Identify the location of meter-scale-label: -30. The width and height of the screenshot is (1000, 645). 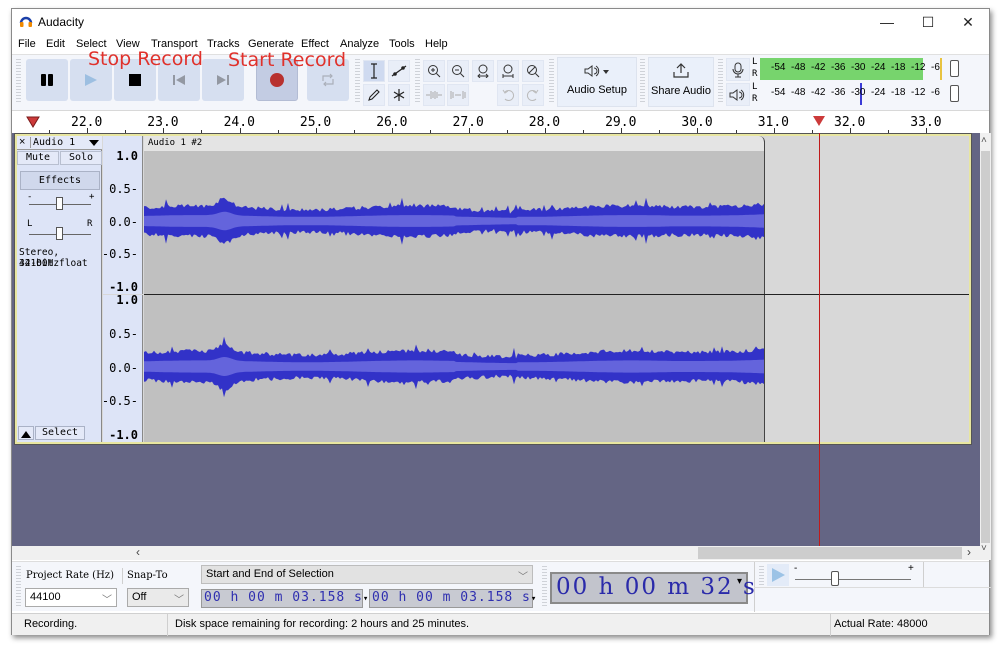
(858, 67).